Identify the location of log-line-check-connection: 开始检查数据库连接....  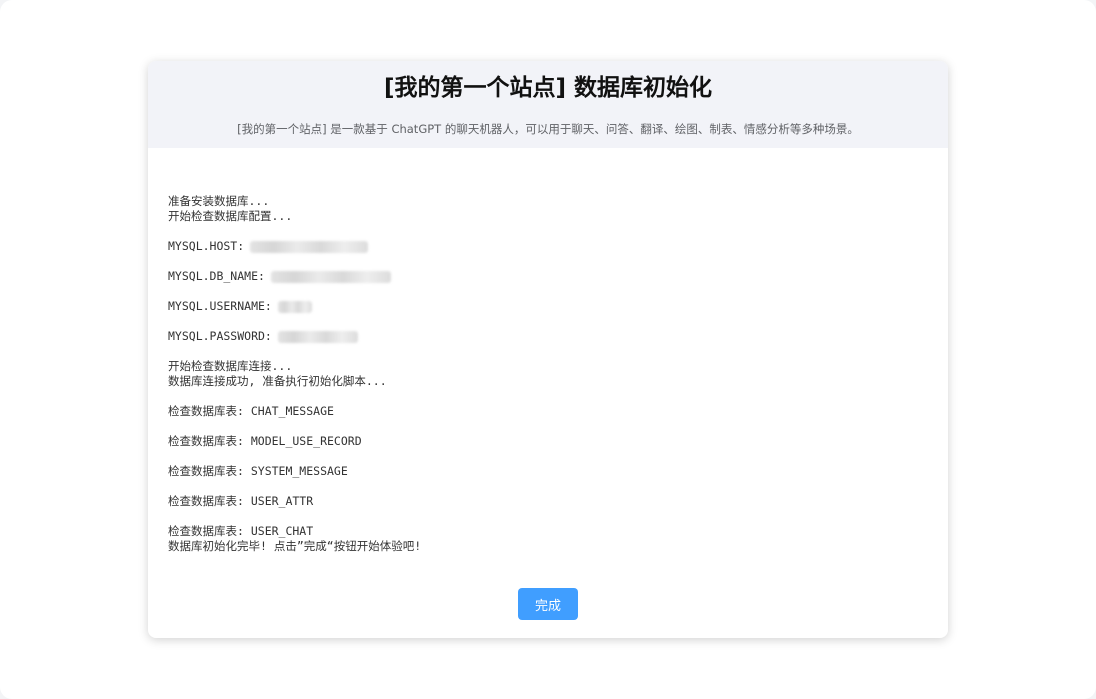
(230, 366).